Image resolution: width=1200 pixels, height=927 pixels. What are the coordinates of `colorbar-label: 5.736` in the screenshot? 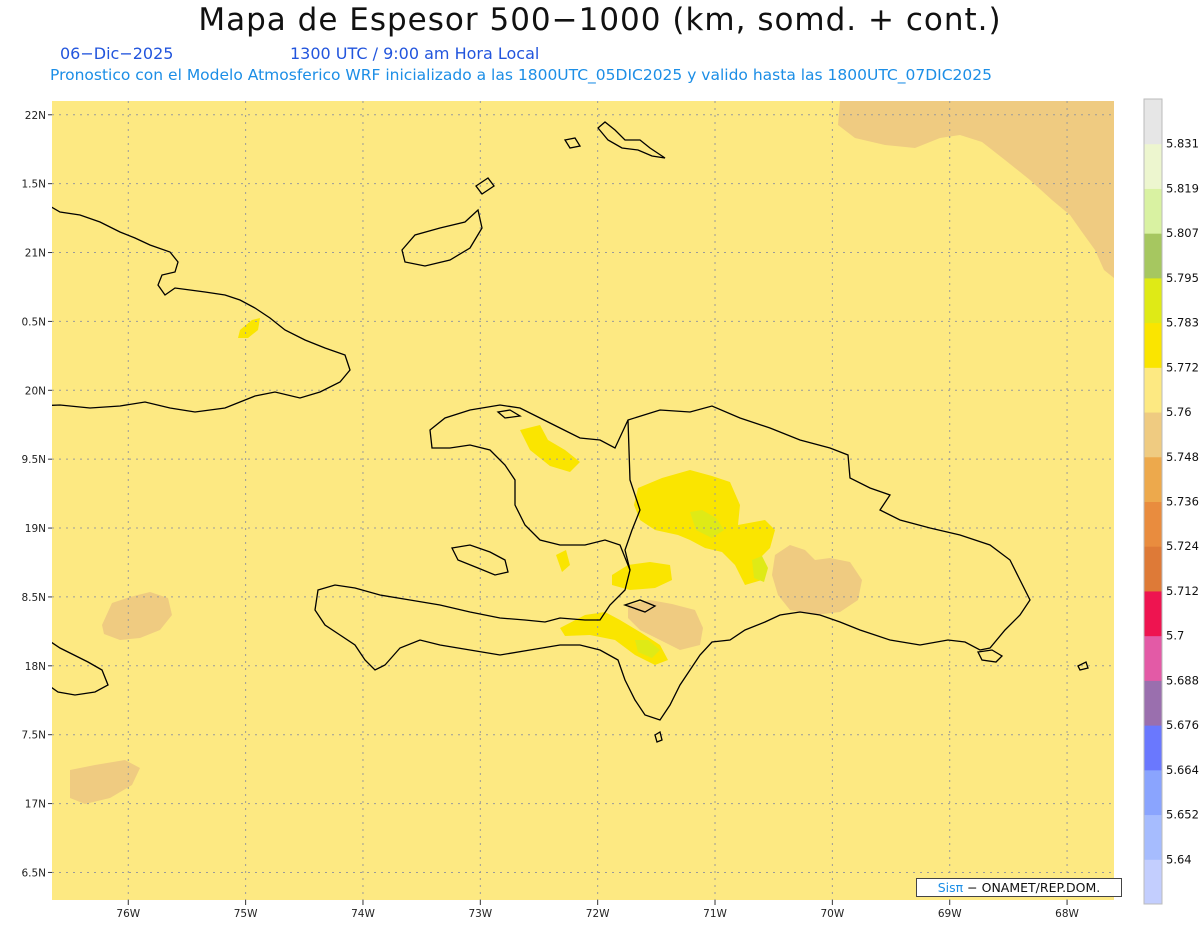 It's located at (1182, 502).